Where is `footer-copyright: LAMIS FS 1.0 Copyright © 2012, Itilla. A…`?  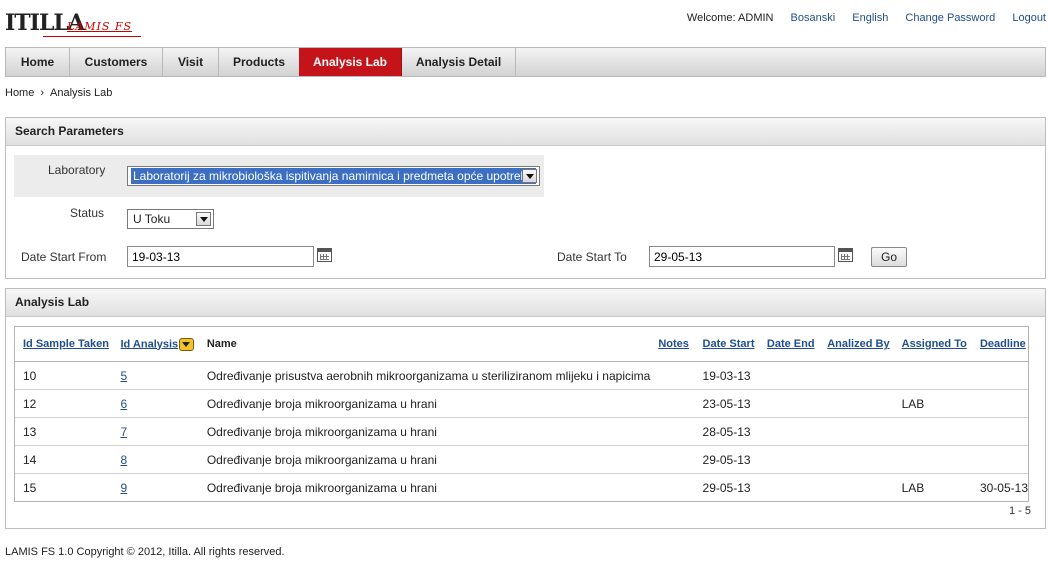
footer-copyright: LAMIS FS 1.0 Copyright © 2012, Itilla. A… is located at coordinates (145, 552).